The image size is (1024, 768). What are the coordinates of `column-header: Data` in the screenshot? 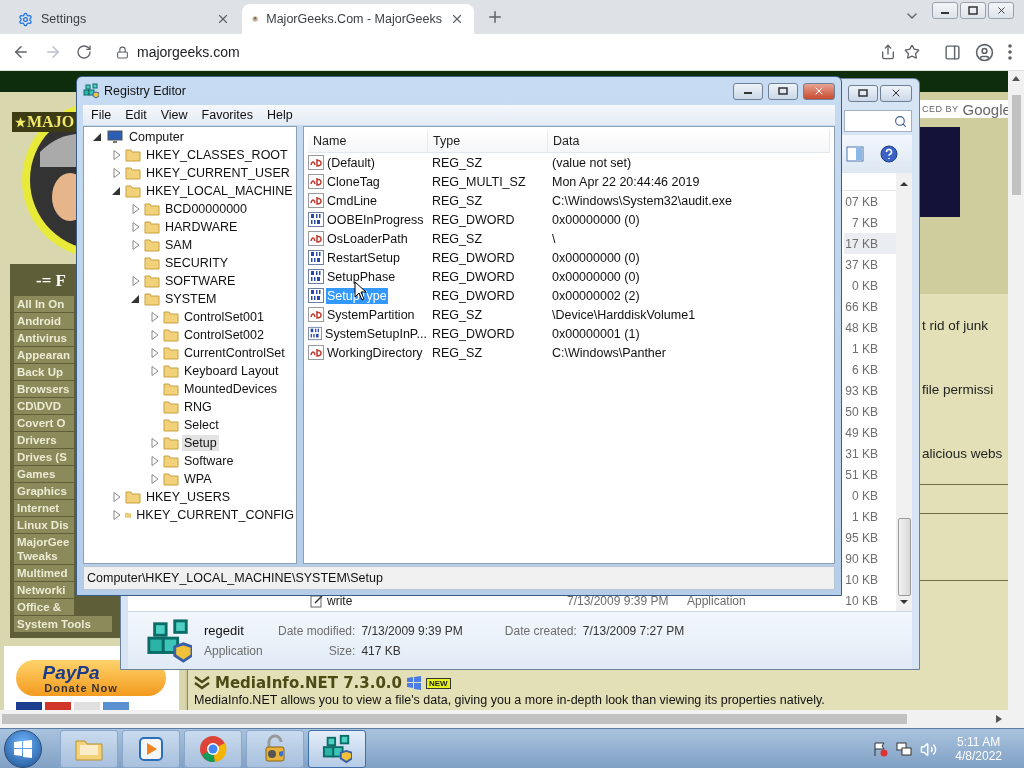 It's located at (689, 141).